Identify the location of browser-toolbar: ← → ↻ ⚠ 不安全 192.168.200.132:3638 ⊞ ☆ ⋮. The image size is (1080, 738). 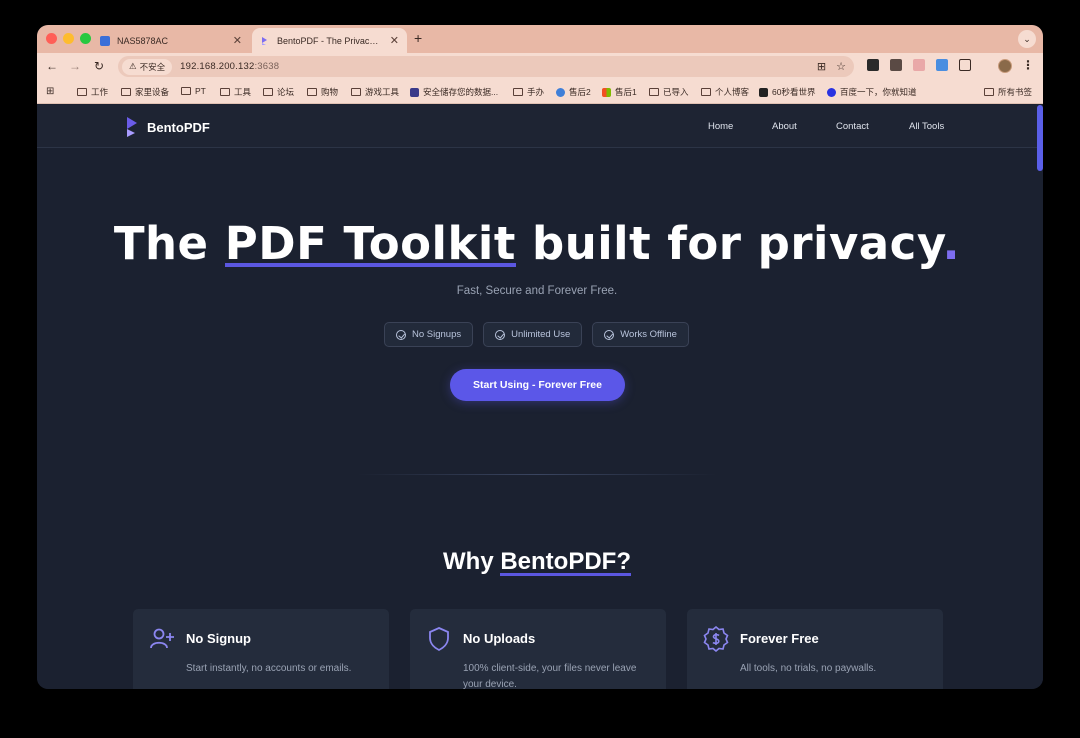
(540, 66).